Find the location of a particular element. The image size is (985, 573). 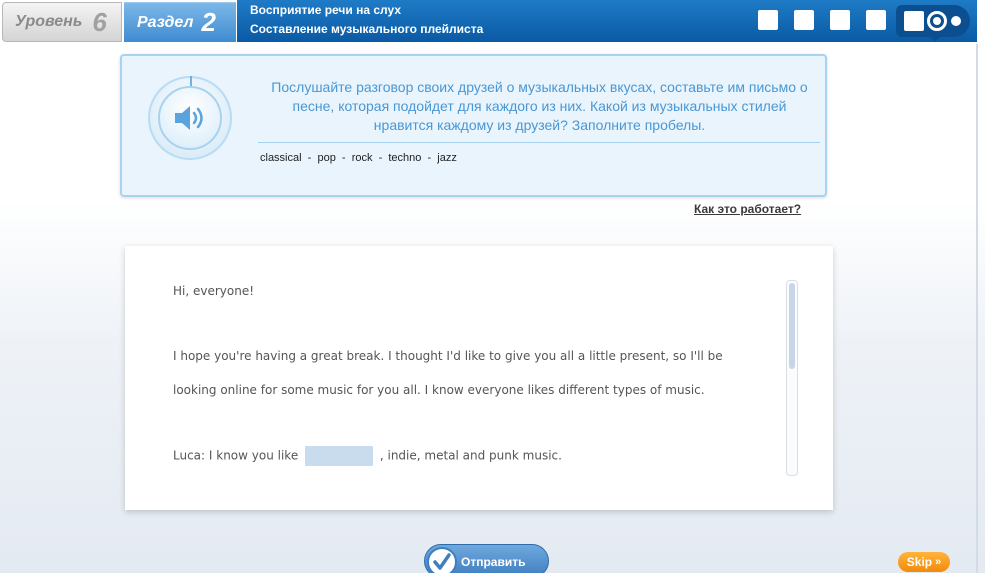

letter-scrollbar-thumb is located at coordinates (792, 326).